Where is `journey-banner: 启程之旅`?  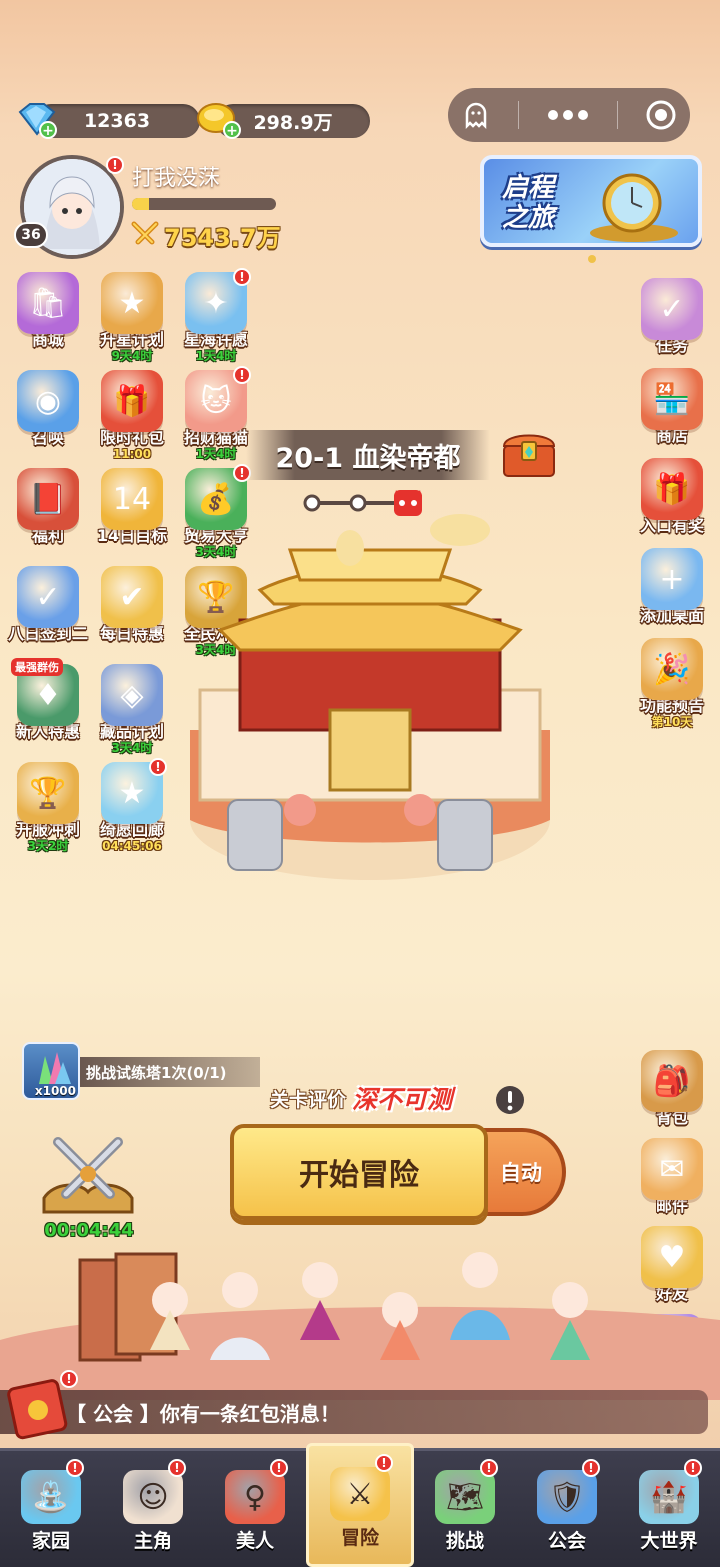 journey-banner: 启程之旅 is located at coordinates (591, 201).